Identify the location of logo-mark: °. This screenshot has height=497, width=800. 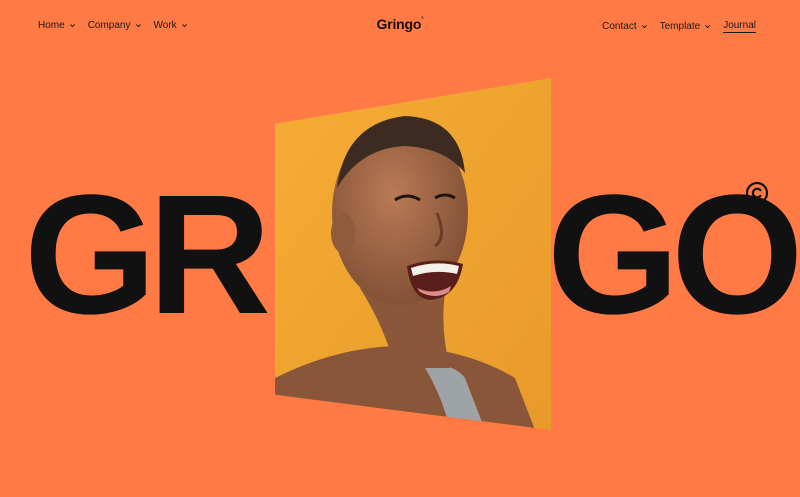
(422, 20).